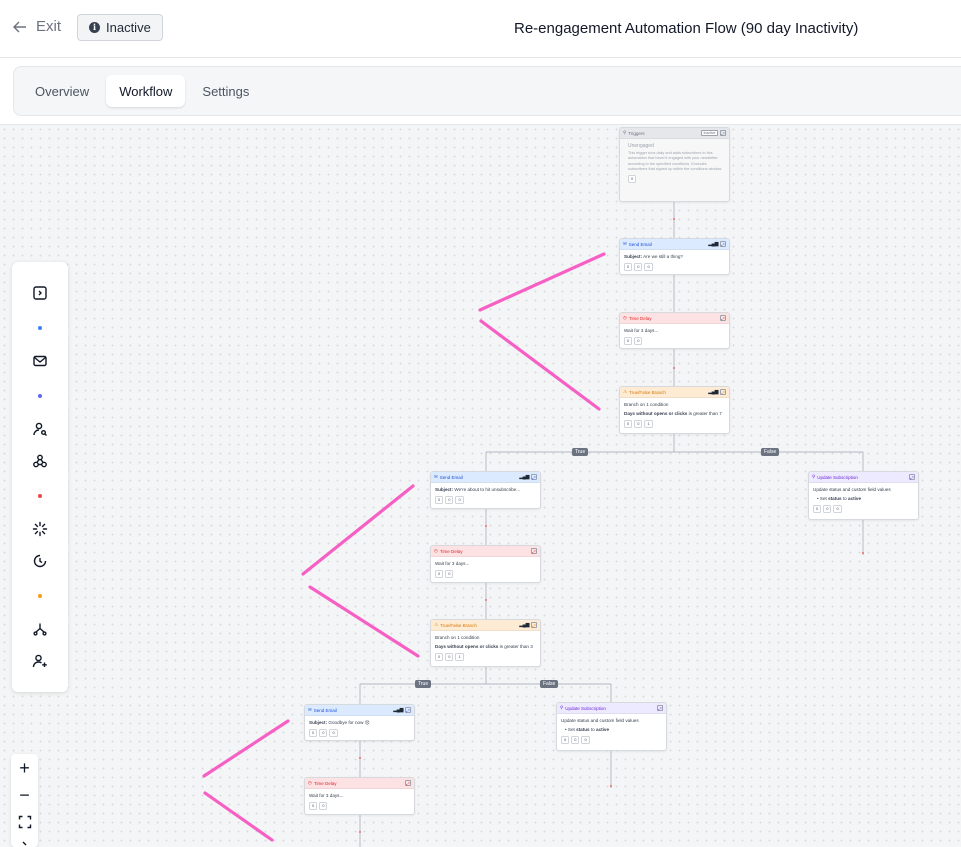  I want to click on trigger-icon: ⚲, so click(625, 132).